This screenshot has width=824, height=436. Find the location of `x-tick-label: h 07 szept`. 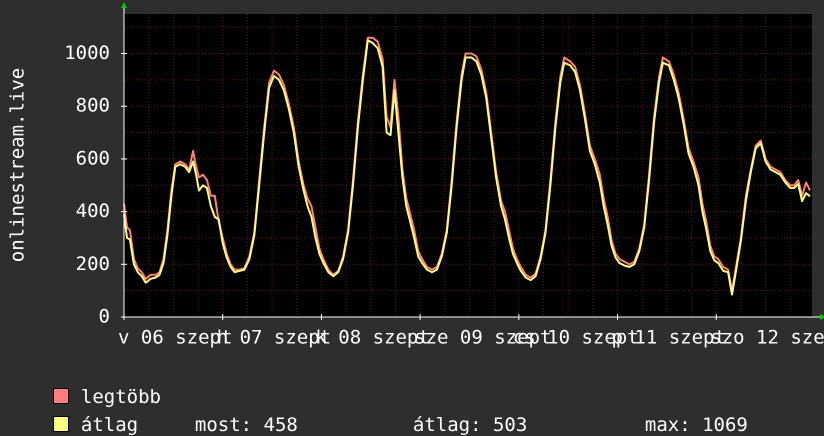

x-tick-label: h 07 szept is located at coordinates (274, 338).